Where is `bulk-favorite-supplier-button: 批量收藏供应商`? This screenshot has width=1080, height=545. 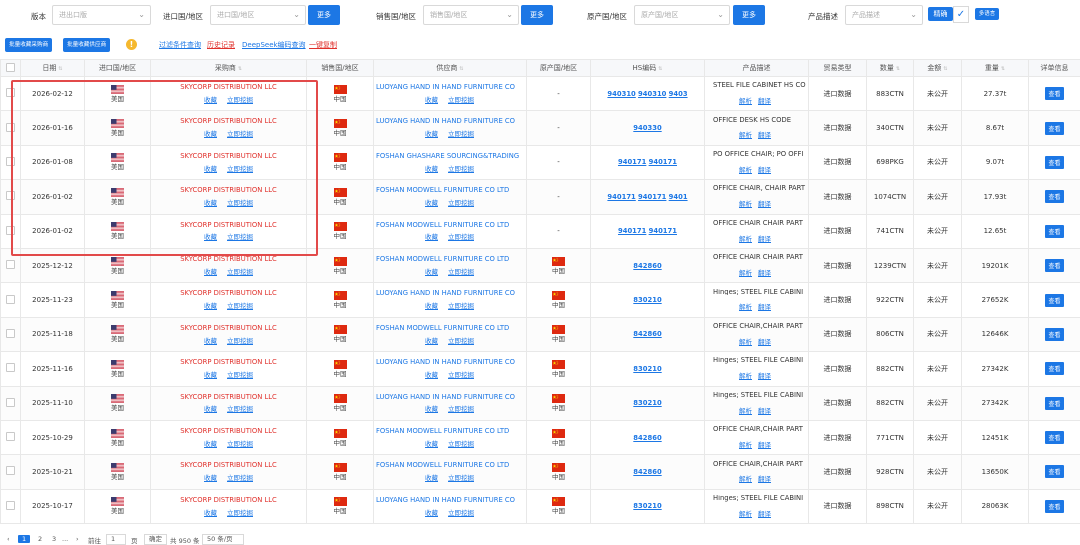
bulk-favorite-supplier-button: 批量收藏供应商 is located at coordinates (87, 45).